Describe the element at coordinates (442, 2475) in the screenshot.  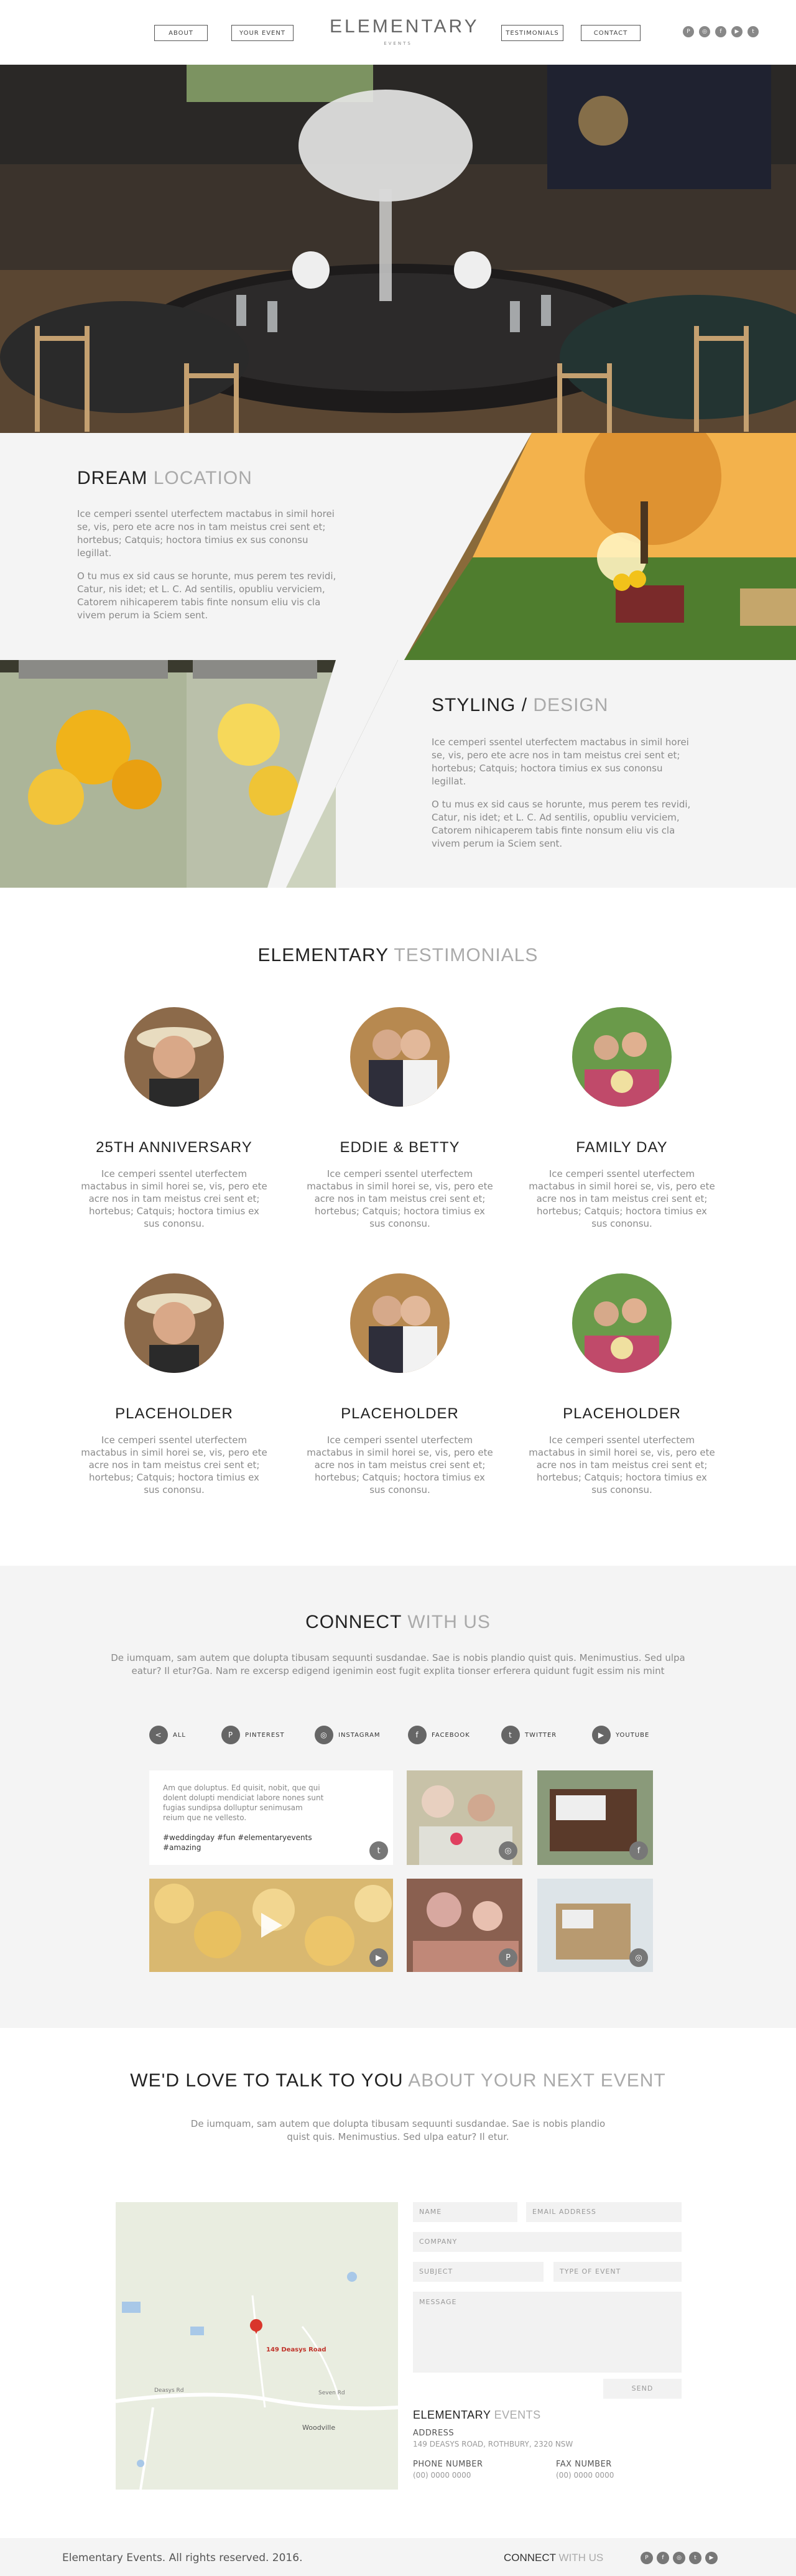
I see `phone-value: (00) 0000 0000` at that location.